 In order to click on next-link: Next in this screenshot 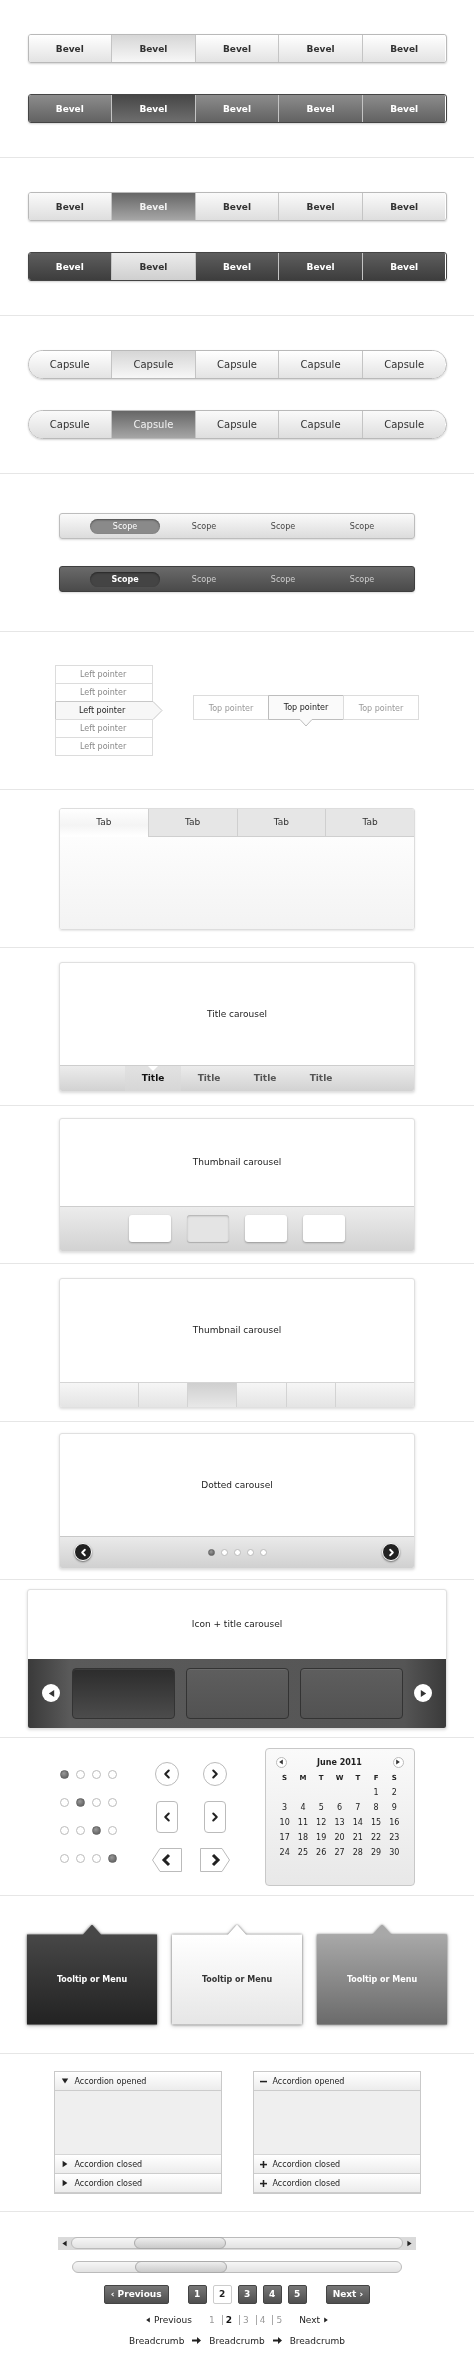, I will do `click(314, 2319)`.